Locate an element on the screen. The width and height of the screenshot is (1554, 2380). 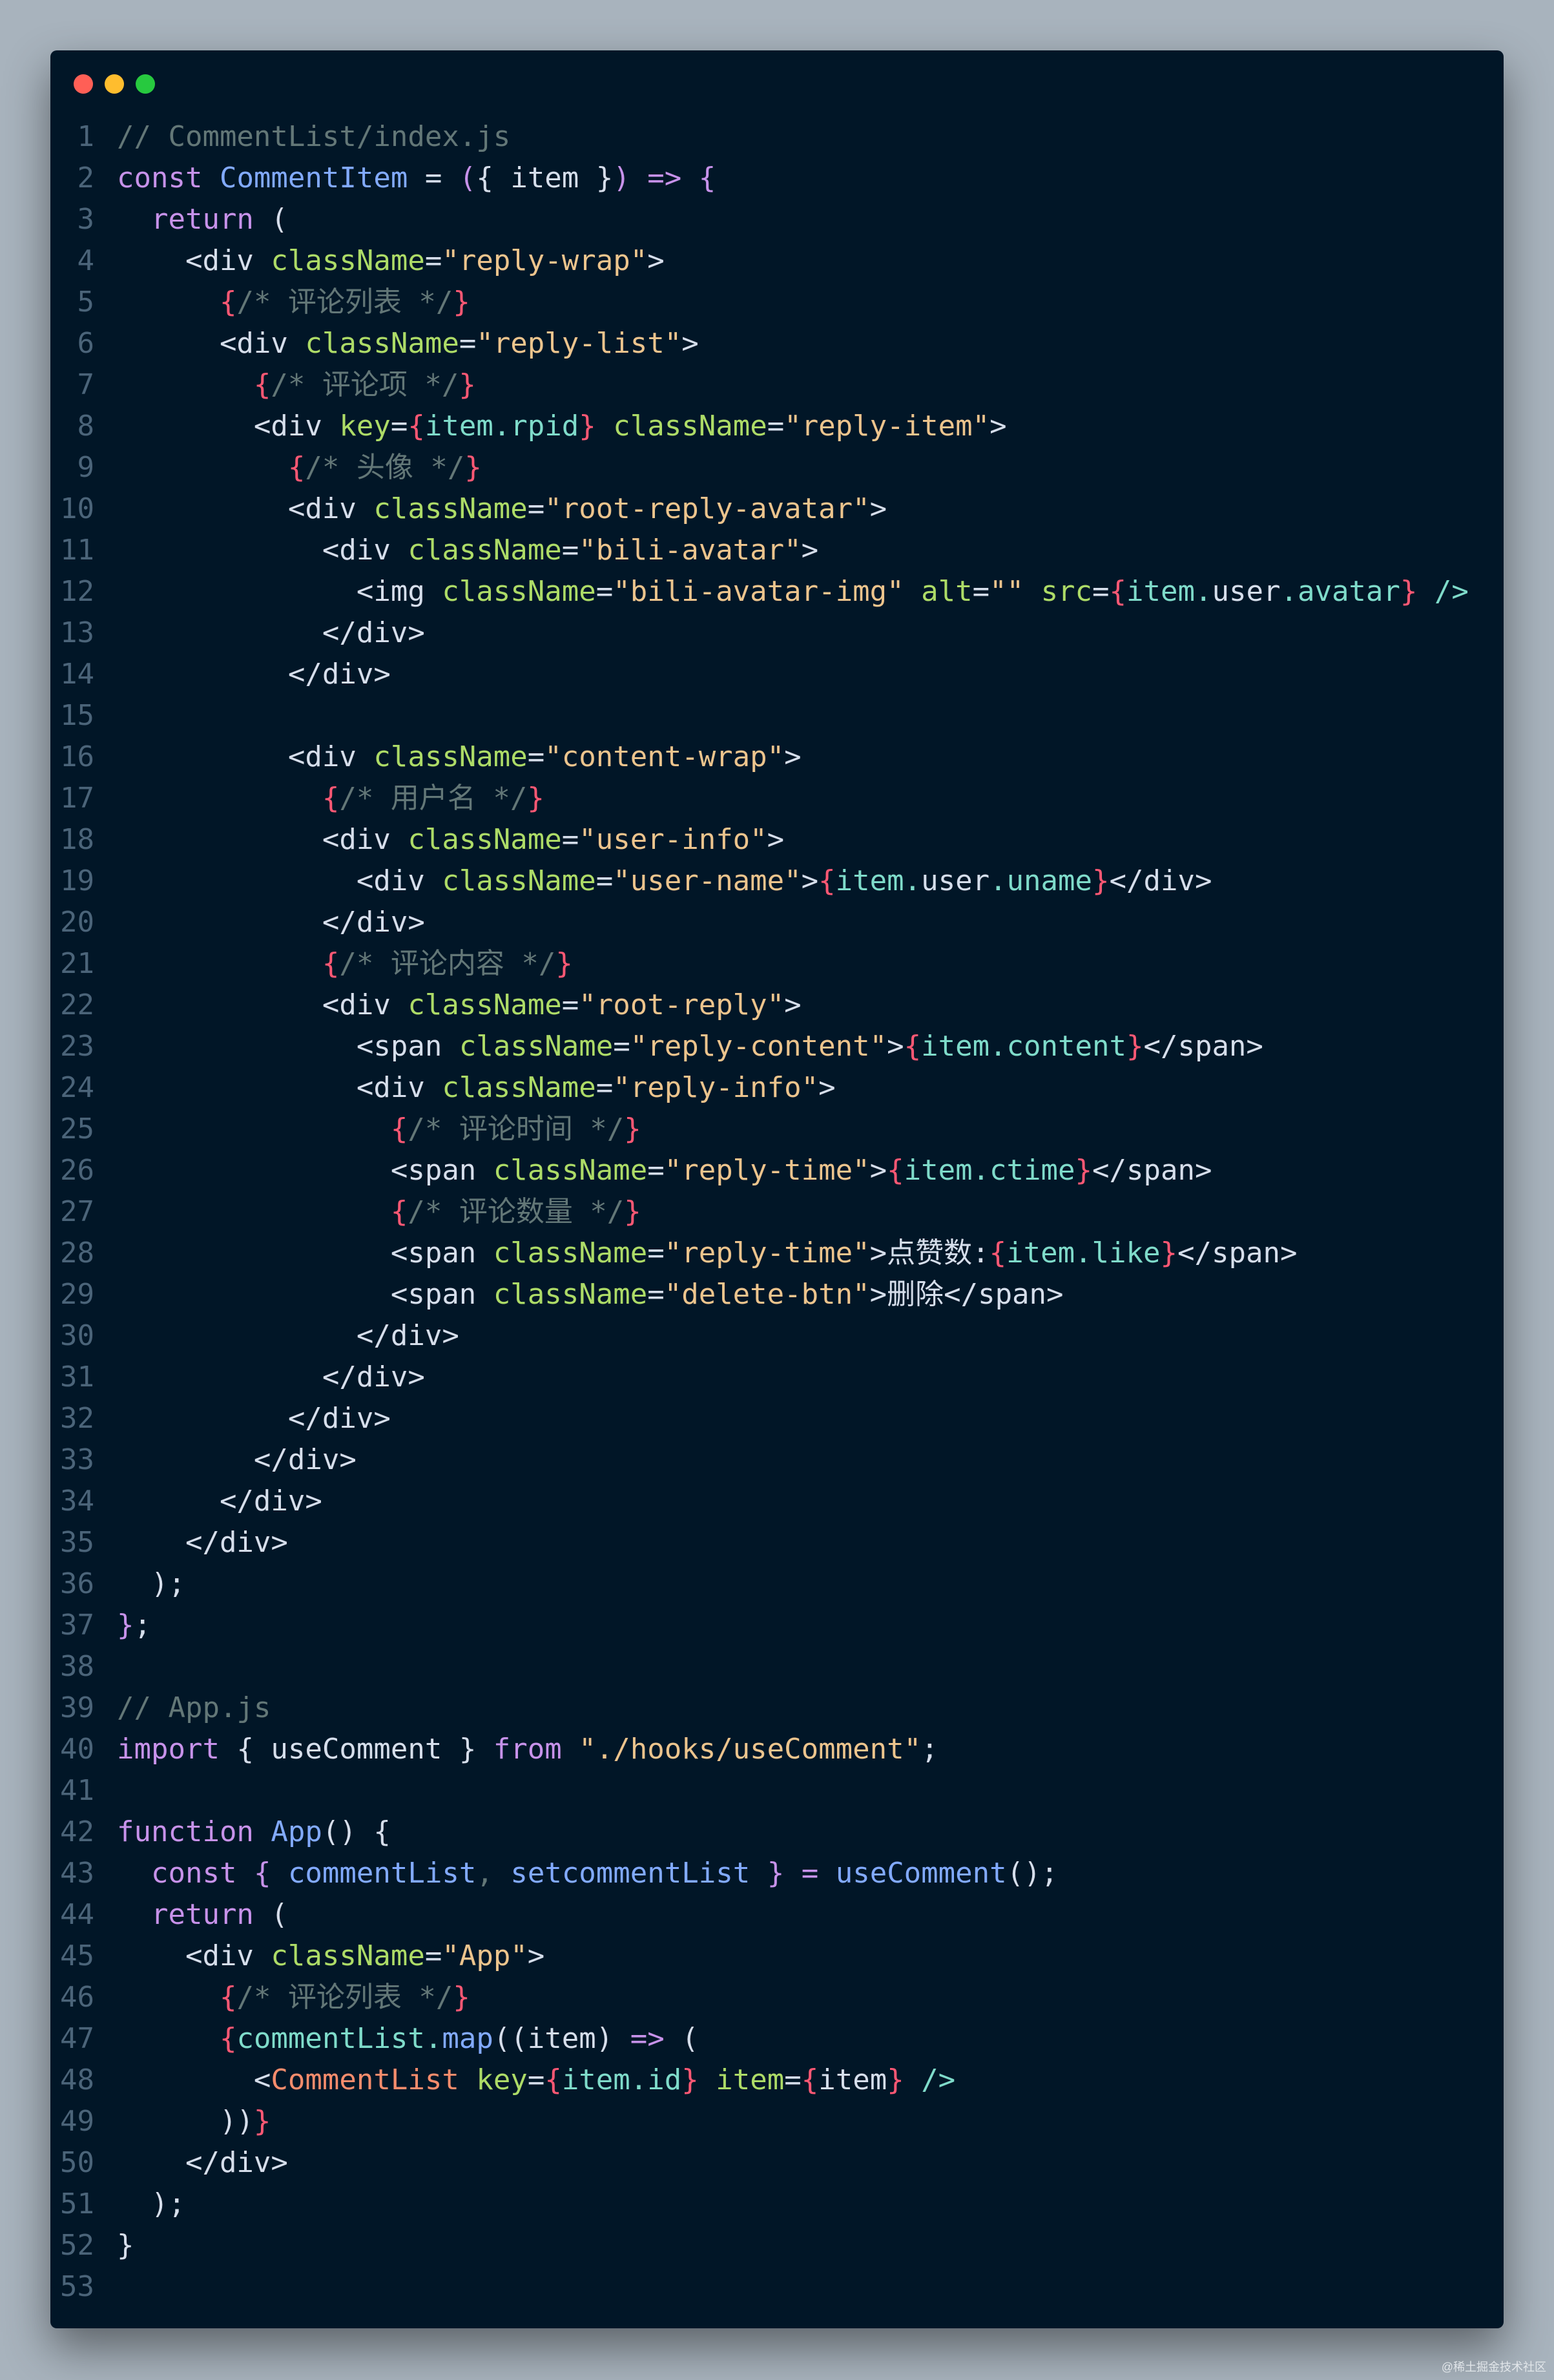
line-number: 22 is located at coordinates (77, 1004).